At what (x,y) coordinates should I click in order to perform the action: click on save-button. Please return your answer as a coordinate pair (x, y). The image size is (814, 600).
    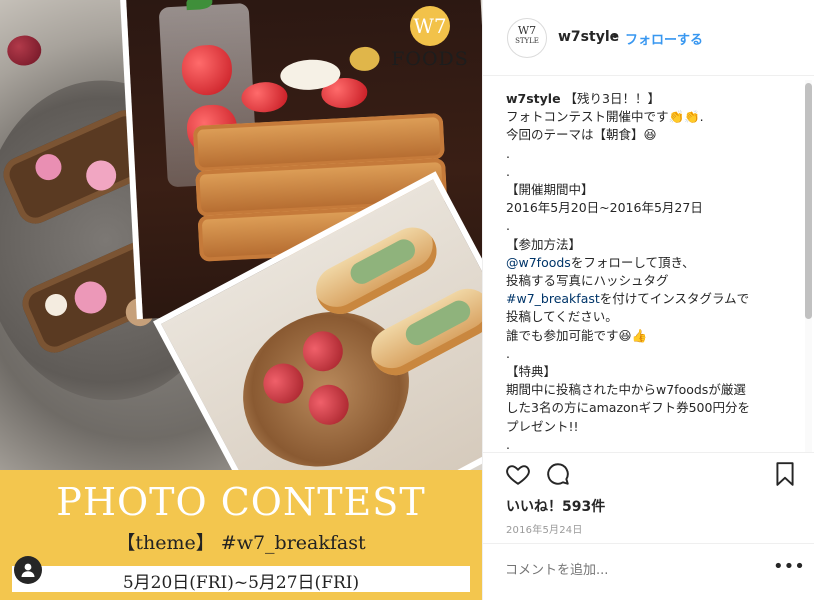
    Looking at the image, I should click on (787, 475).